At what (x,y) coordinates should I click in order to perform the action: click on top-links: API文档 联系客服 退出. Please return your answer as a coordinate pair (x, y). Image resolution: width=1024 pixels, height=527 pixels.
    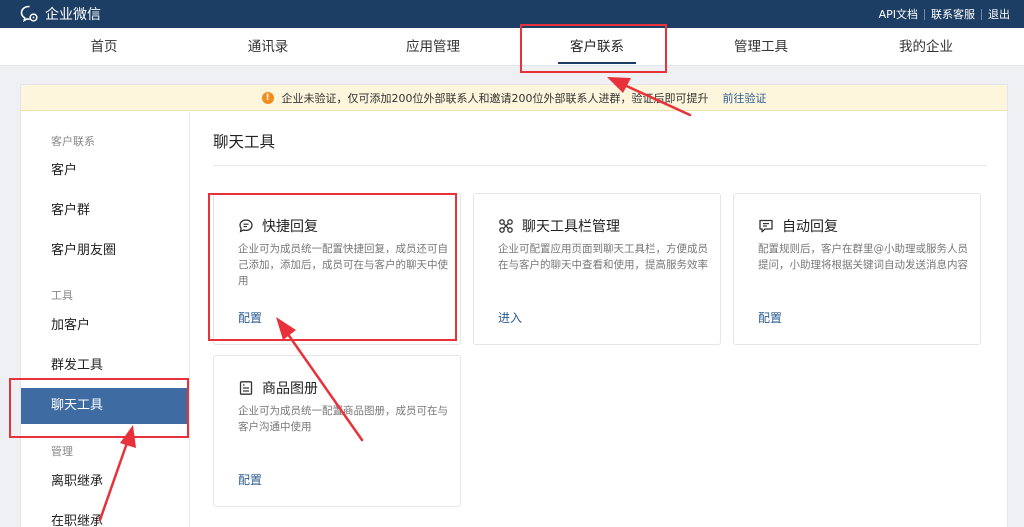
    Looking at the image, I should click on (944, 14).